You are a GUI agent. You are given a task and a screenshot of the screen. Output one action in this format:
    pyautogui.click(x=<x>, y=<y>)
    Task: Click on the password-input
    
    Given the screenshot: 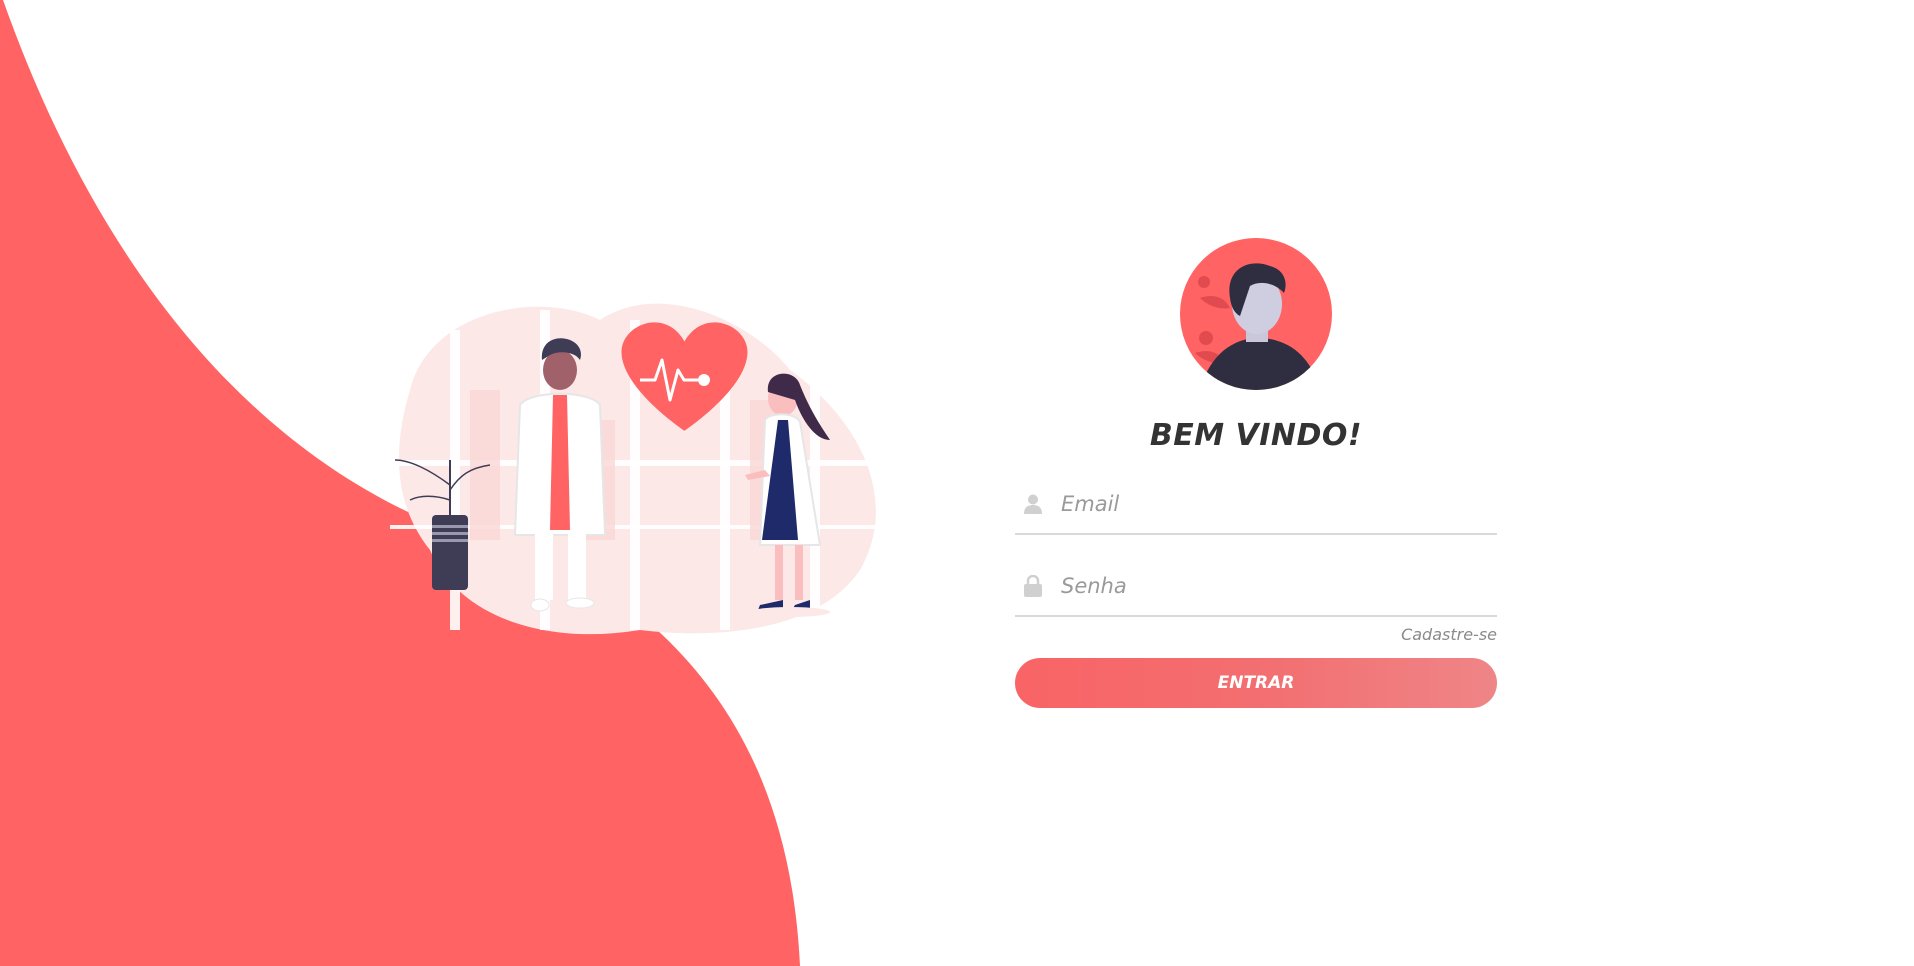 What is the action you would take?
    pyautogui.click(x=1271, y=586)
    